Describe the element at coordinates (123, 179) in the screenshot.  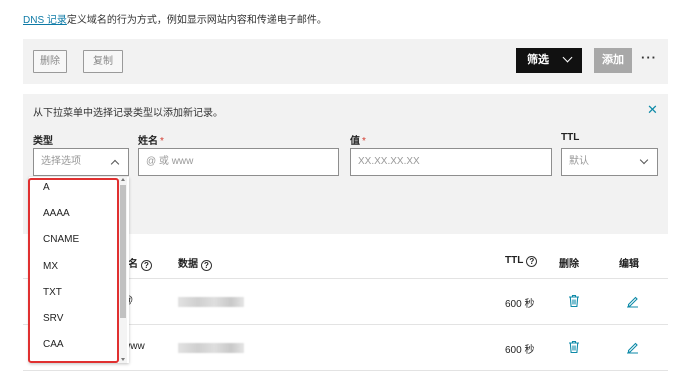
I see `scroll-up-icon` at that location.